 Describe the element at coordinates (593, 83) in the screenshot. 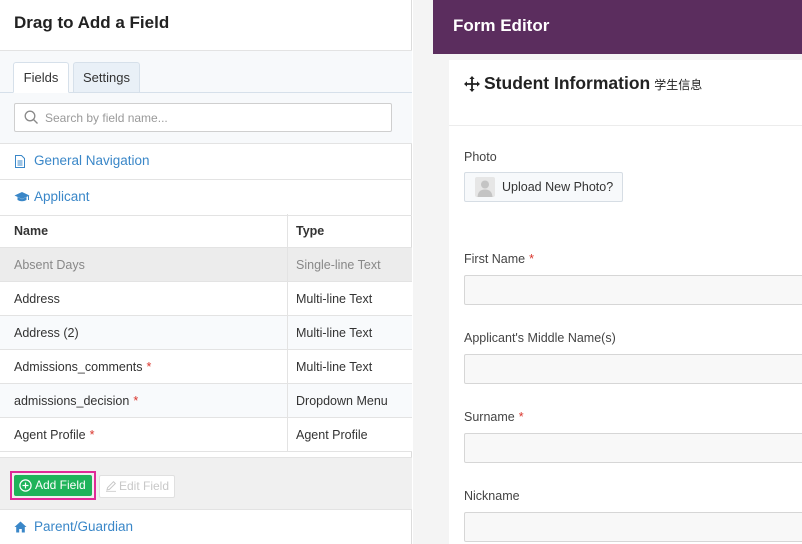

I see `section-title: Student Information 学生信息` at that location.